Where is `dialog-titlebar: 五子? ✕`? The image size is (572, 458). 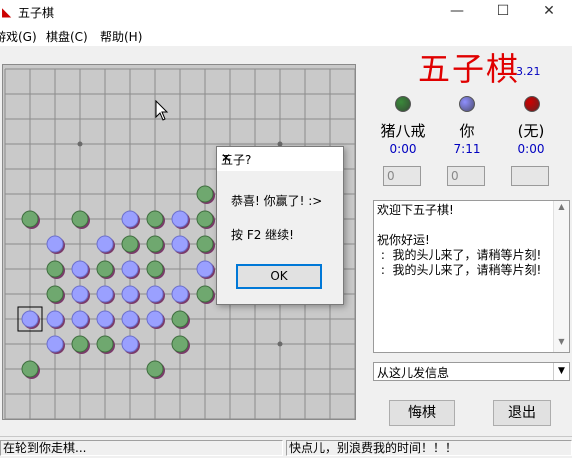
dialog-titlebar: 五子? ✕ is located at coordinates (280, 159).